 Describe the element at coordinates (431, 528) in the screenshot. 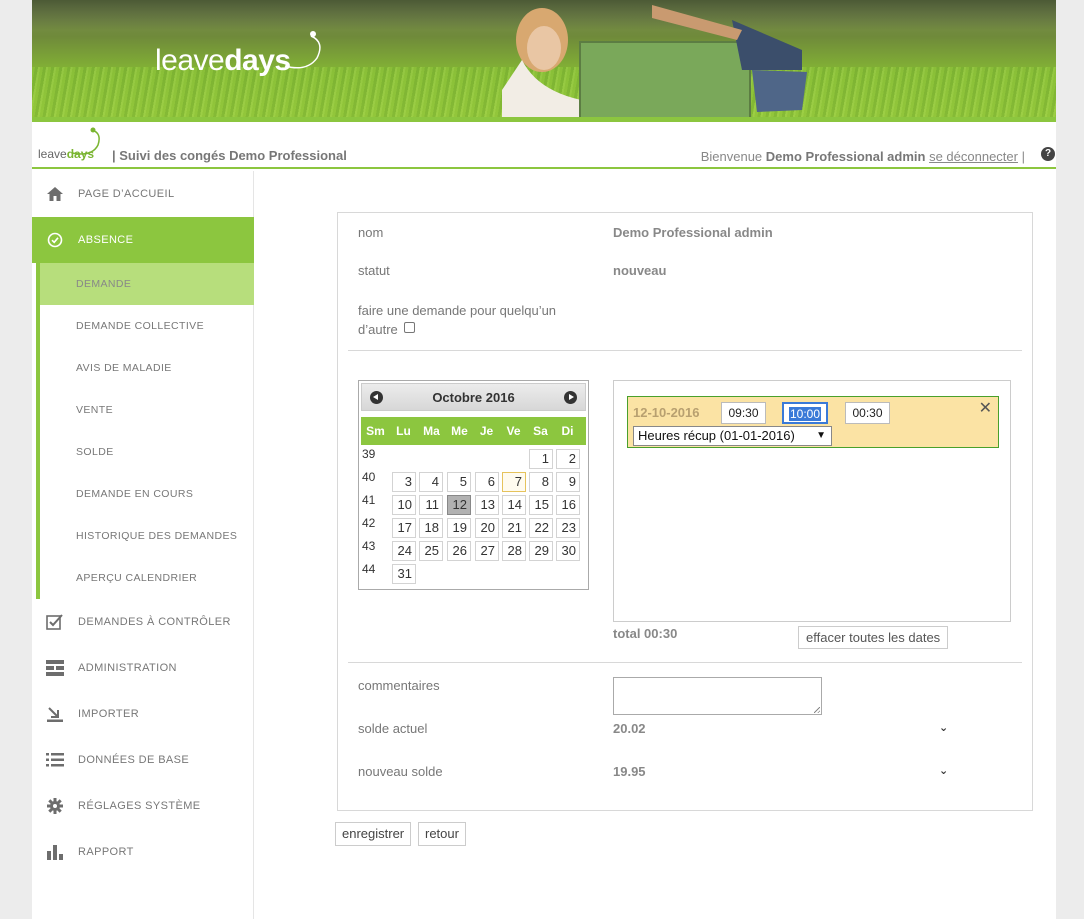

I see `calendar-day: 18` at that location.